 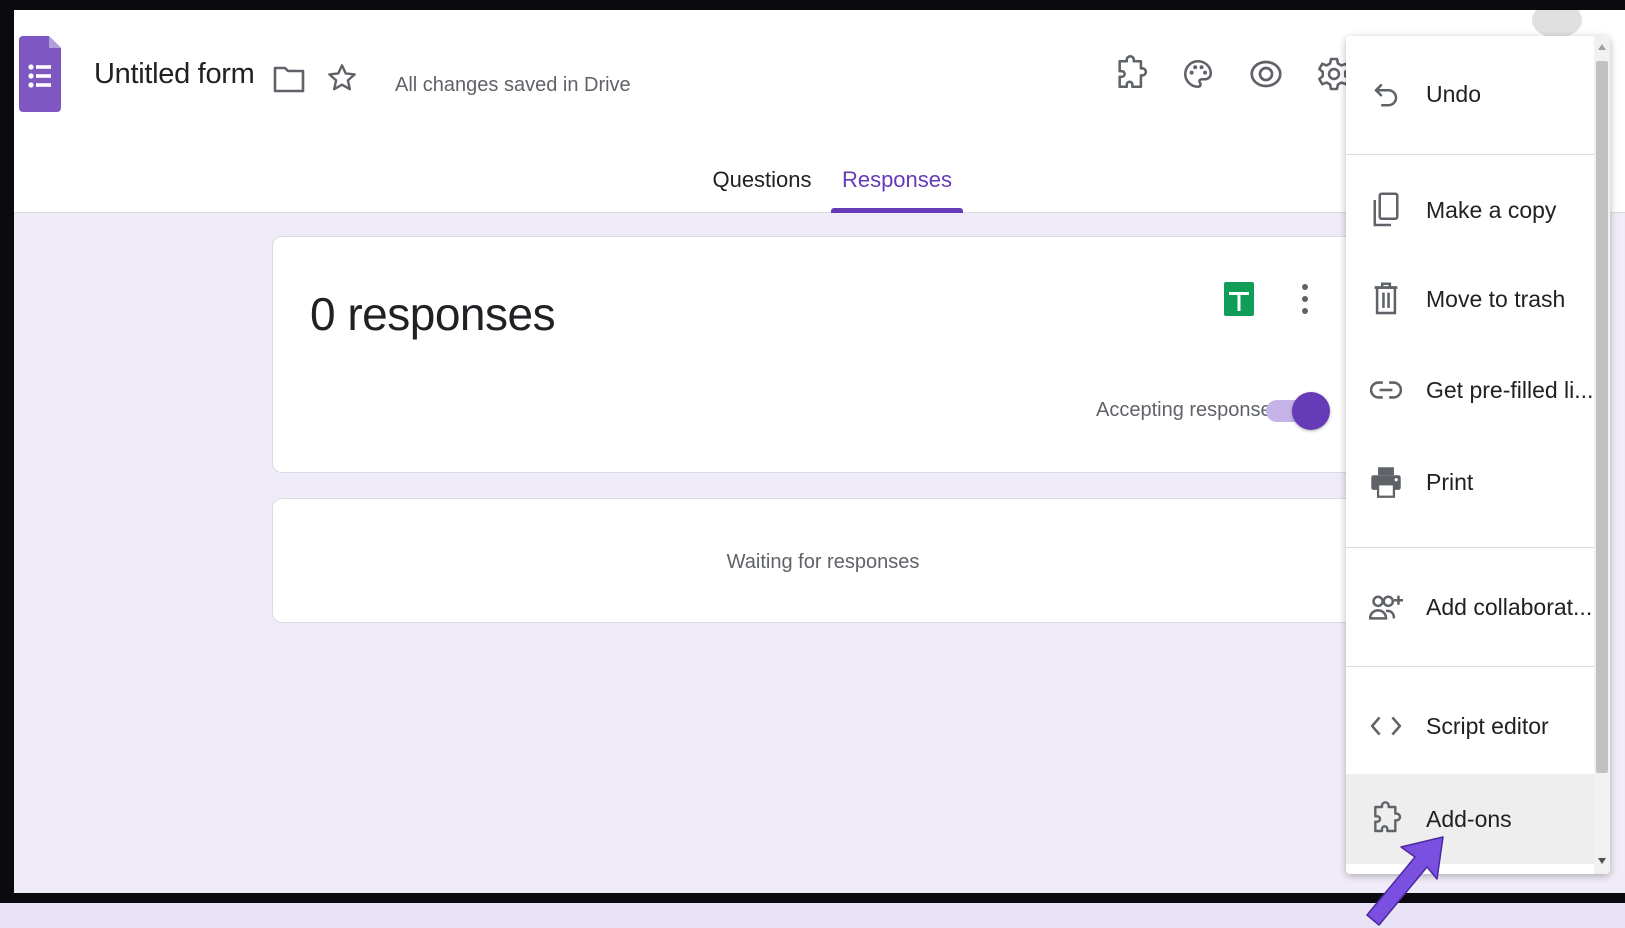 I want to click on menu-item-print: Print, so click(x=1470, y=482).